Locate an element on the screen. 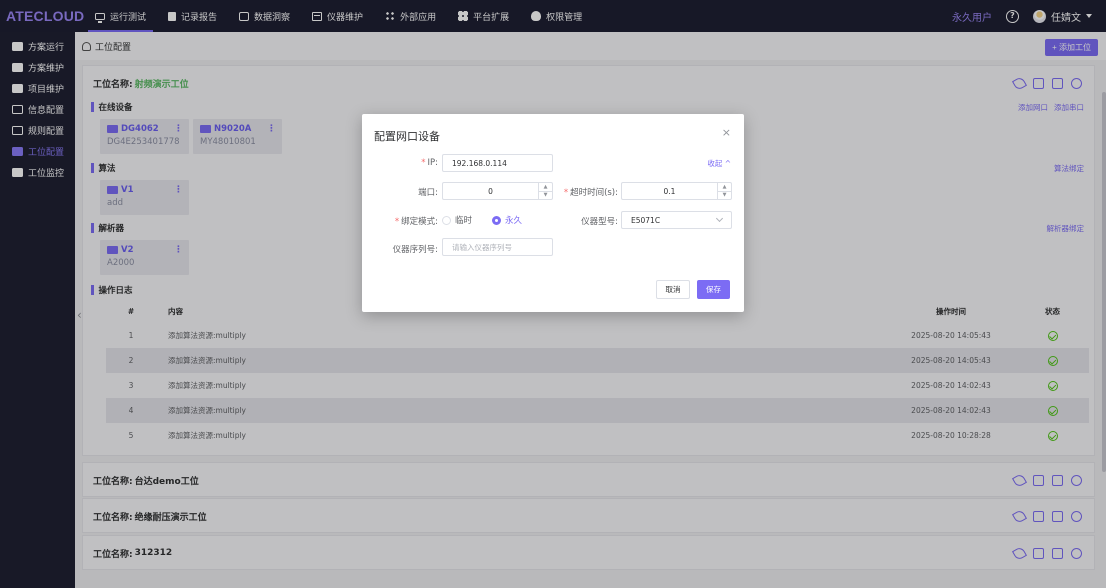 Image resolution: width=1106 pixels, height=588 pixels. bind-mode-temp-radio: 临时 is located at coordinates (457, 220).